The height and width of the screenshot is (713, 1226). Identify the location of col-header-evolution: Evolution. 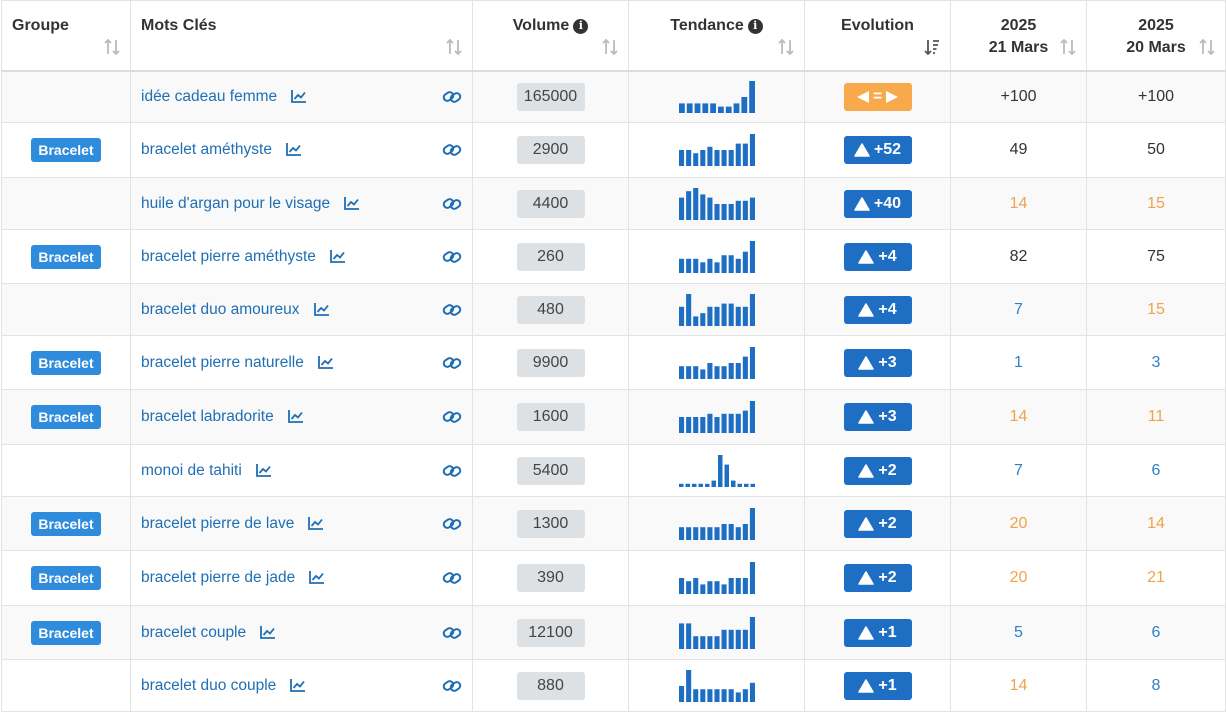
(877, 36).